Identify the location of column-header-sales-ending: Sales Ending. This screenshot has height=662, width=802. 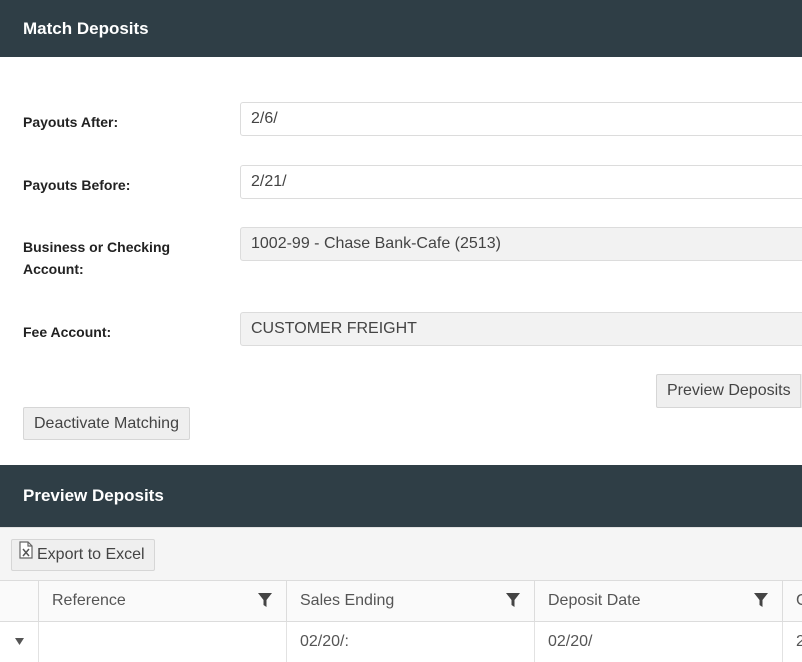
(410, 601).